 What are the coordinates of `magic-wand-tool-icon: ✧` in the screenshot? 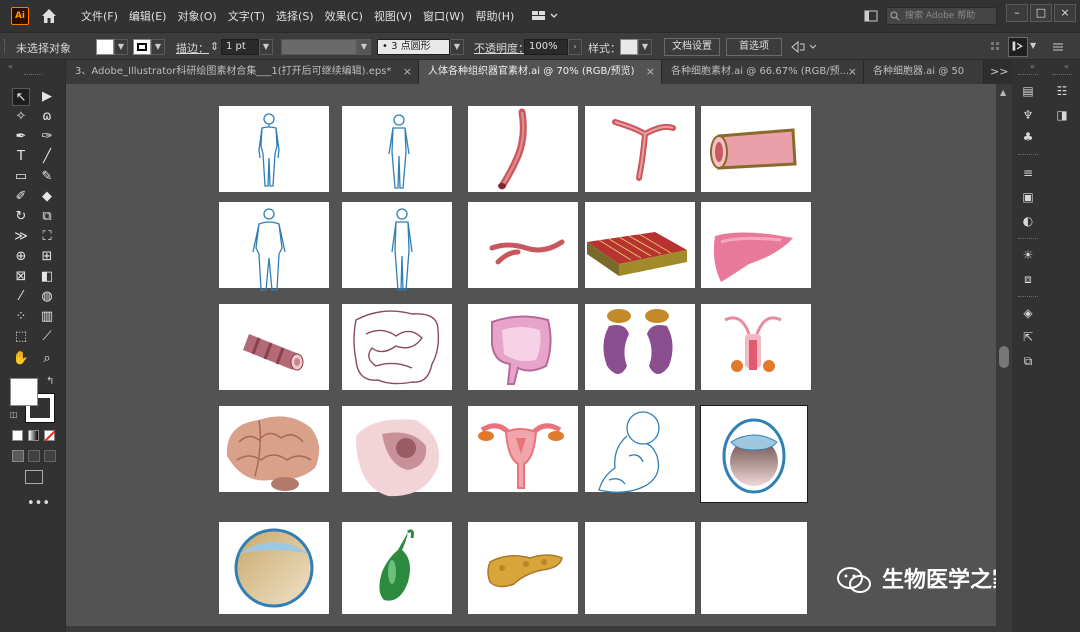 It's located at (21, 117).